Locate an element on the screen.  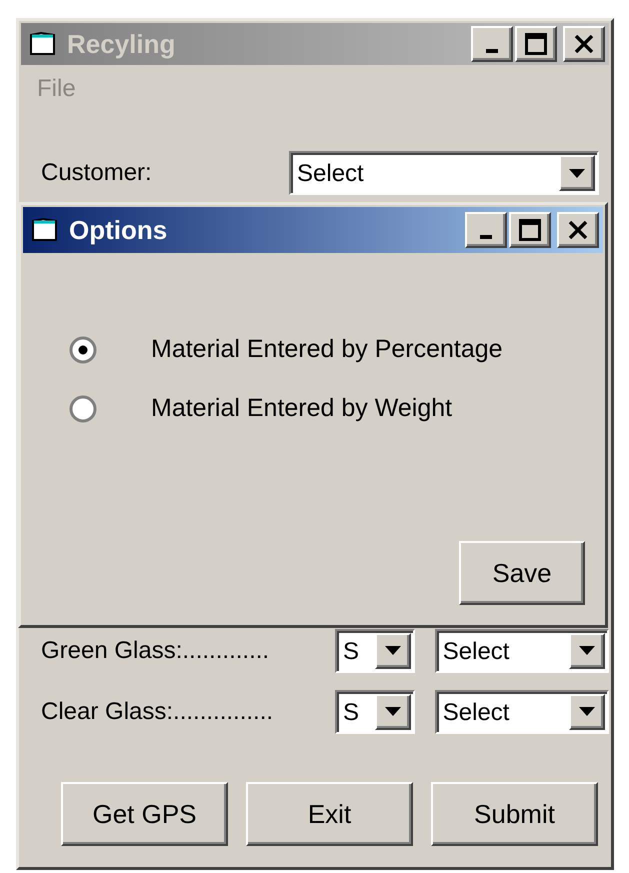
minimize-button is located at coordinates (486, 230).